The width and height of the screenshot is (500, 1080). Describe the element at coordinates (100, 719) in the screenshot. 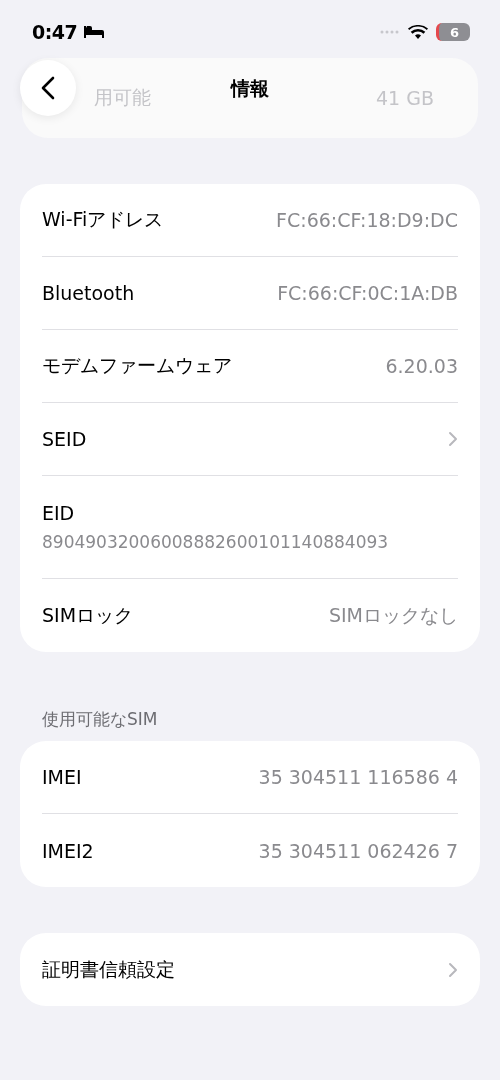

I see `section-header: 使用可能なSIM` at that location.